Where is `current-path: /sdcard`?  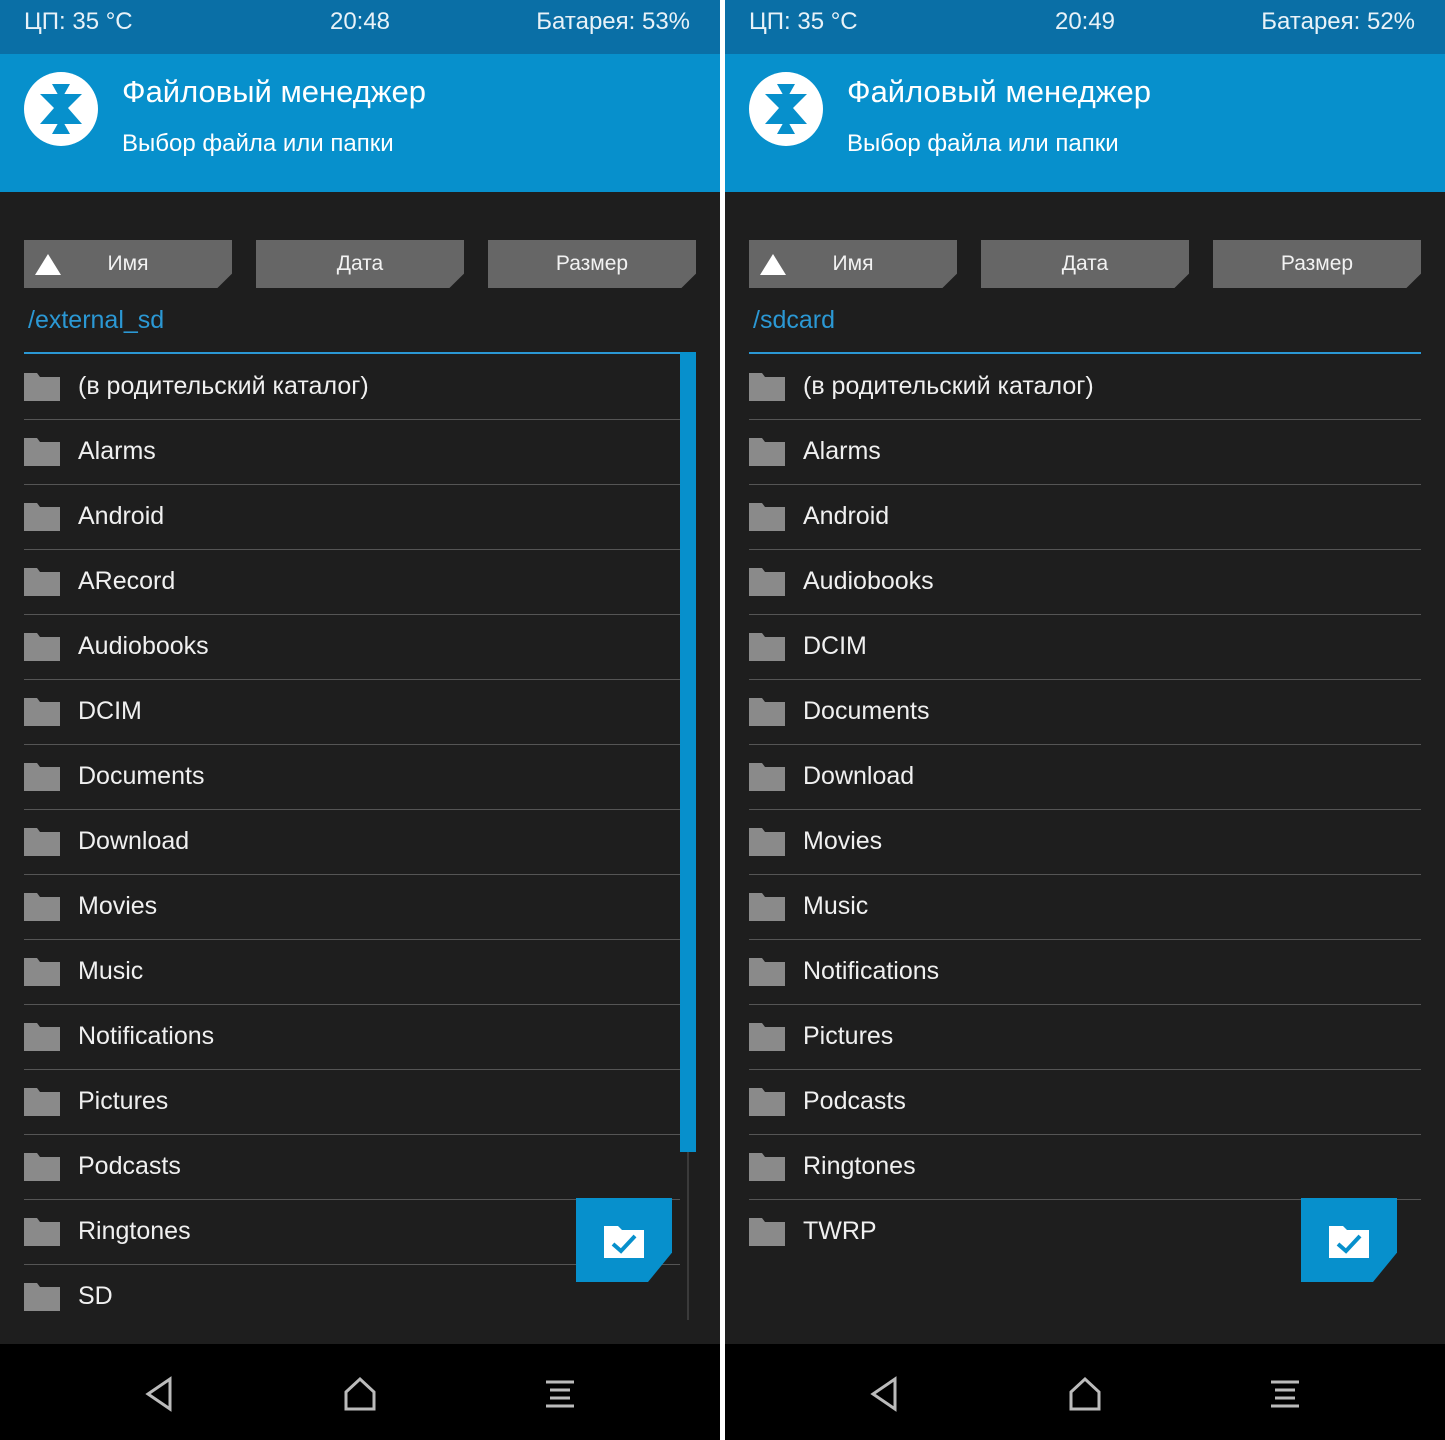 current-path: /sdcard is located at coordinates (794, 320).